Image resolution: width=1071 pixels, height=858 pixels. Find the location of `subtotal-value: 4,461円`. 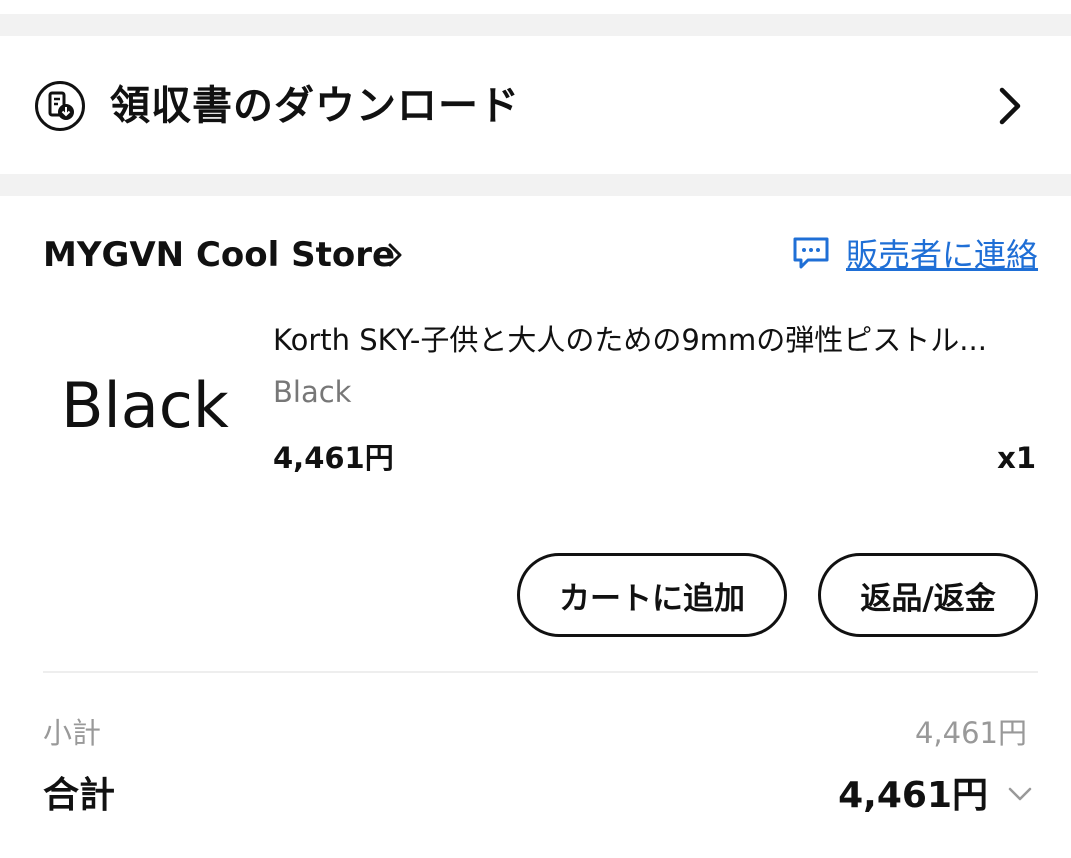

subtotal-value: 4,461円 is located at coordinates (970, 733).